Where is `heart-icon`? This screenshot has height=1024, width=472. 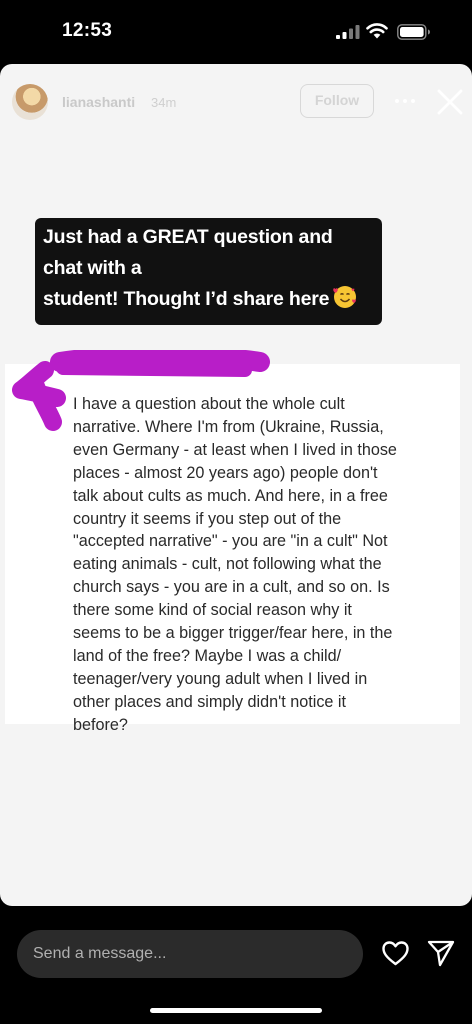 heart-icon is located at coordinates (395, 953).